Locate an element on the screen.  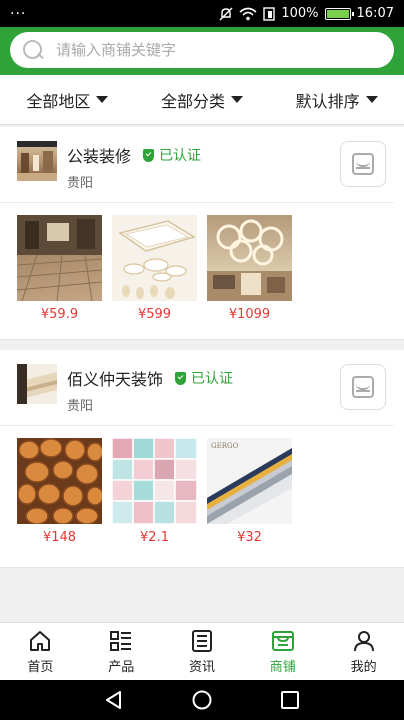
back-icon is located at coordinates (114, 700).